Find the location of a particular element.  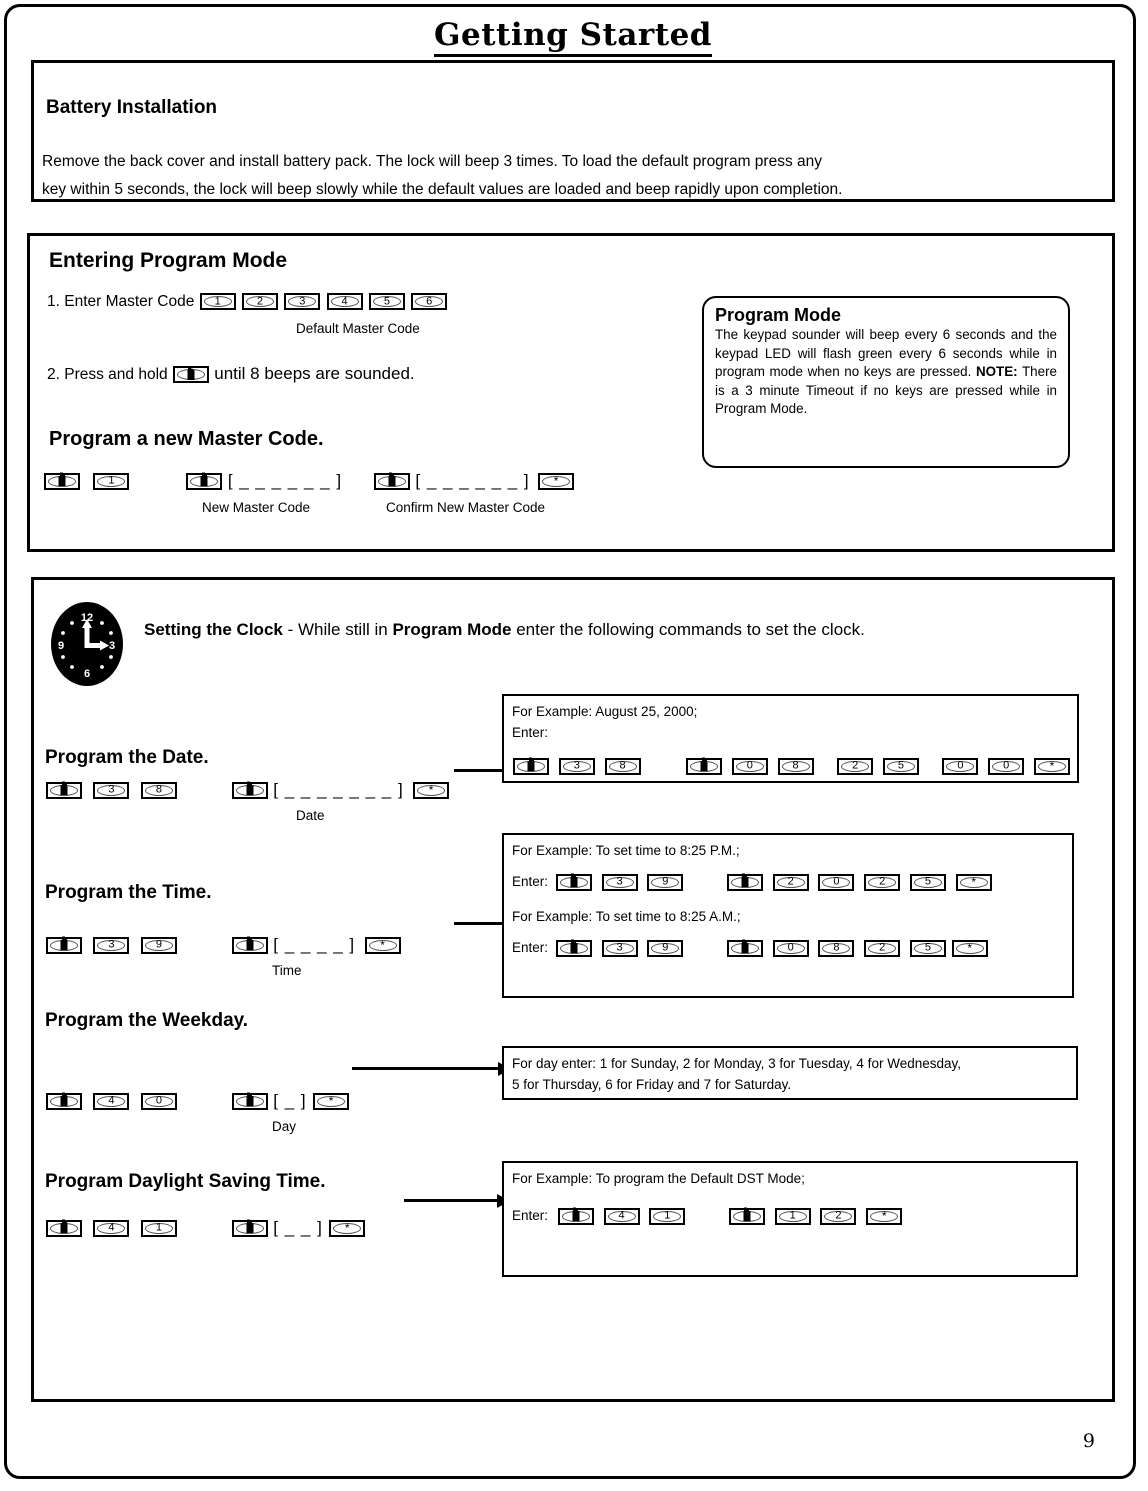

setting-the-clock-title-bold: Setting the Clock is located at coordinates (213, 629).